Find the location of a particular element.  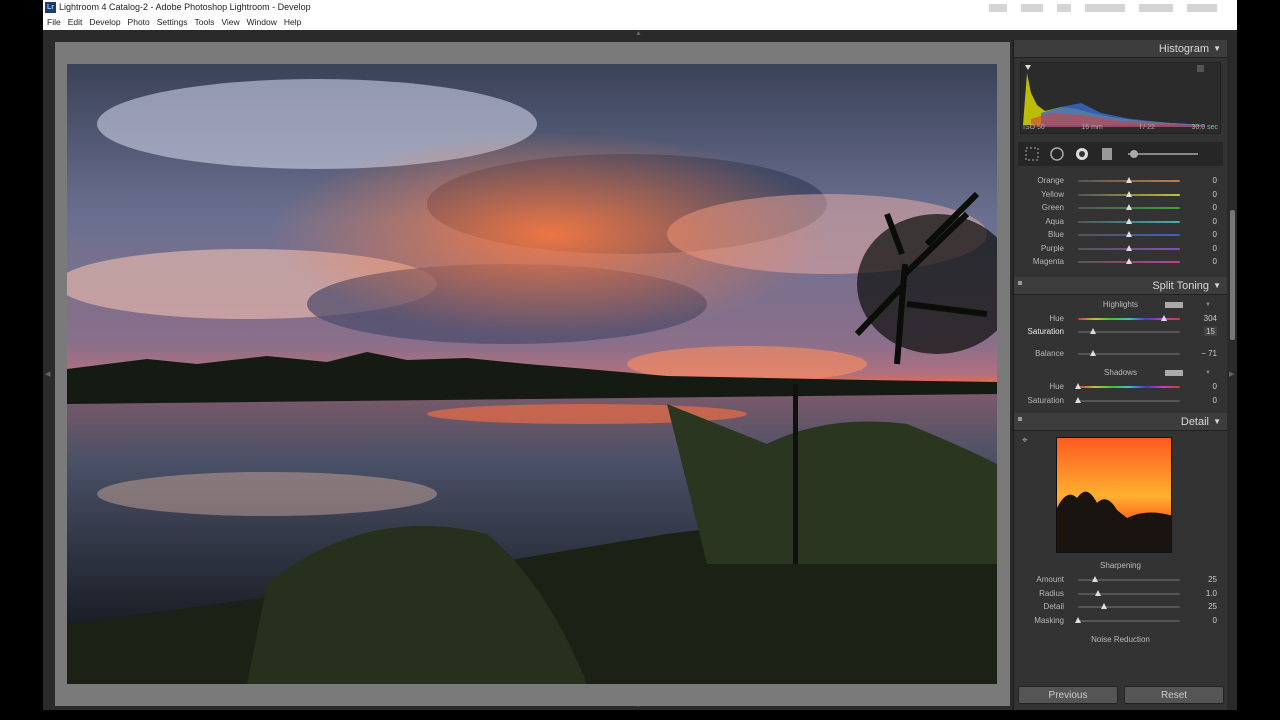

balance-value: − 71 is located at coordinates (1209, 353).